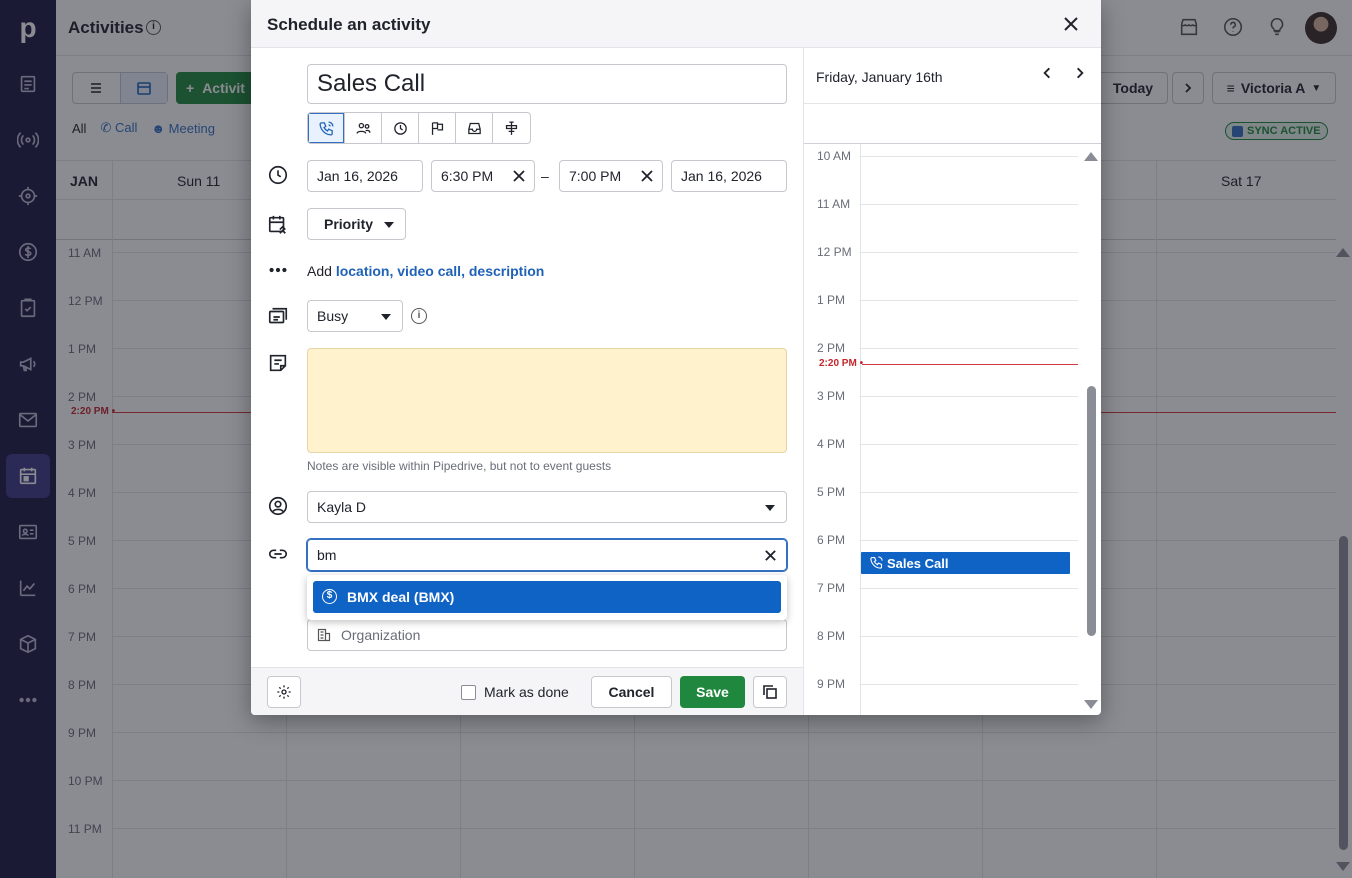 This screenshot has height=878, width=1352. I want to click on settings-button, so click(284, 692).